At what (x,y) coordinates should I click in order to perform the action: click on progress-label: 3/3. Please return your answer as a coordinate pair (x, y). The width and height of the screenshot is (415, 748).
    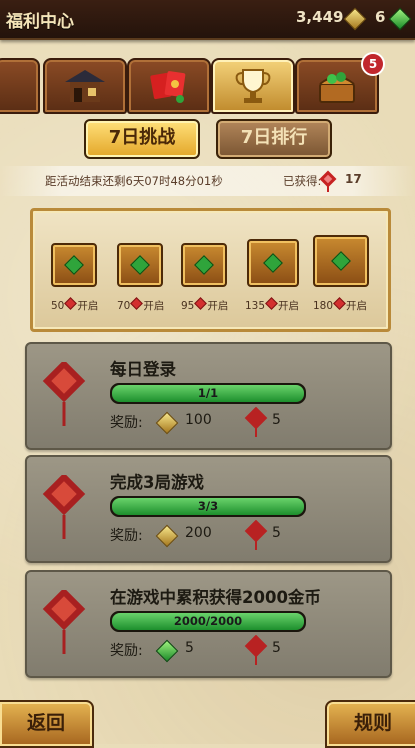
    Looking at the image, I should click on (208, 506).